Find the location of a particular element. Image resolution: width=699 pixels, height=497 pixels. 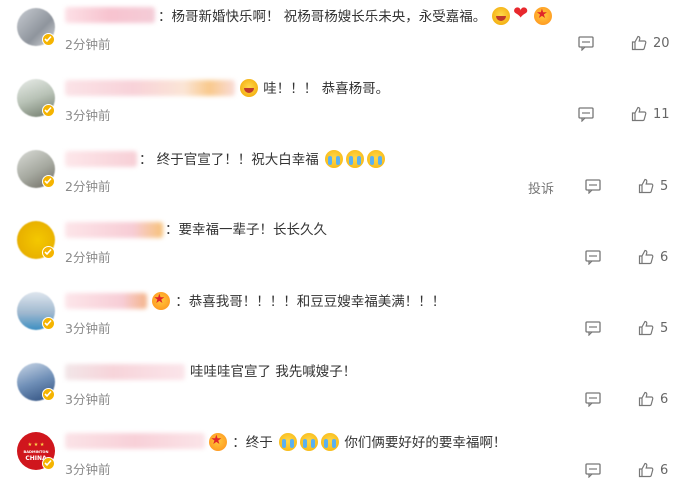

comment-body: ：要幸福一辈子！长长久久 is located at coordinates (246, 230).